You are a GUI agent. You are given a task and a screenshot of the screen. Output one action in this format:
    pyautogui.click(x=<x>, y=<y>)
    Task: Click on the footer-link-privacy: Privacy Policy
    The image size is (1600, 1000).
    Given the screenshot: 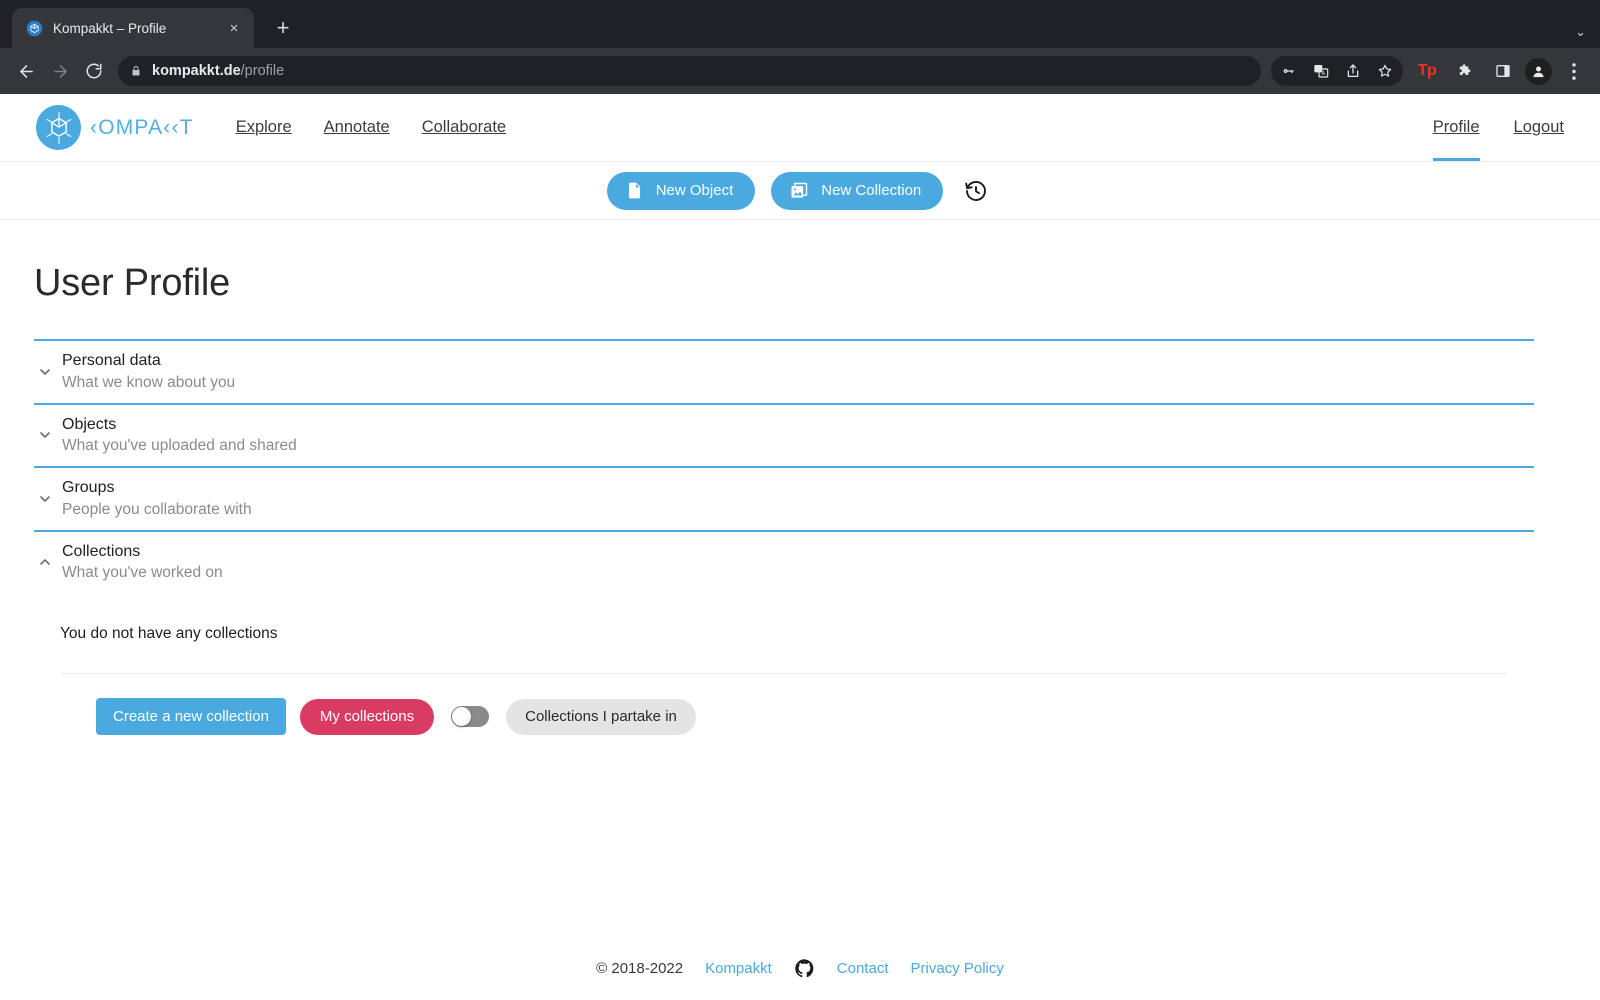 What is the action you would take?
    pyautogui.click(x=957, y=968)
    